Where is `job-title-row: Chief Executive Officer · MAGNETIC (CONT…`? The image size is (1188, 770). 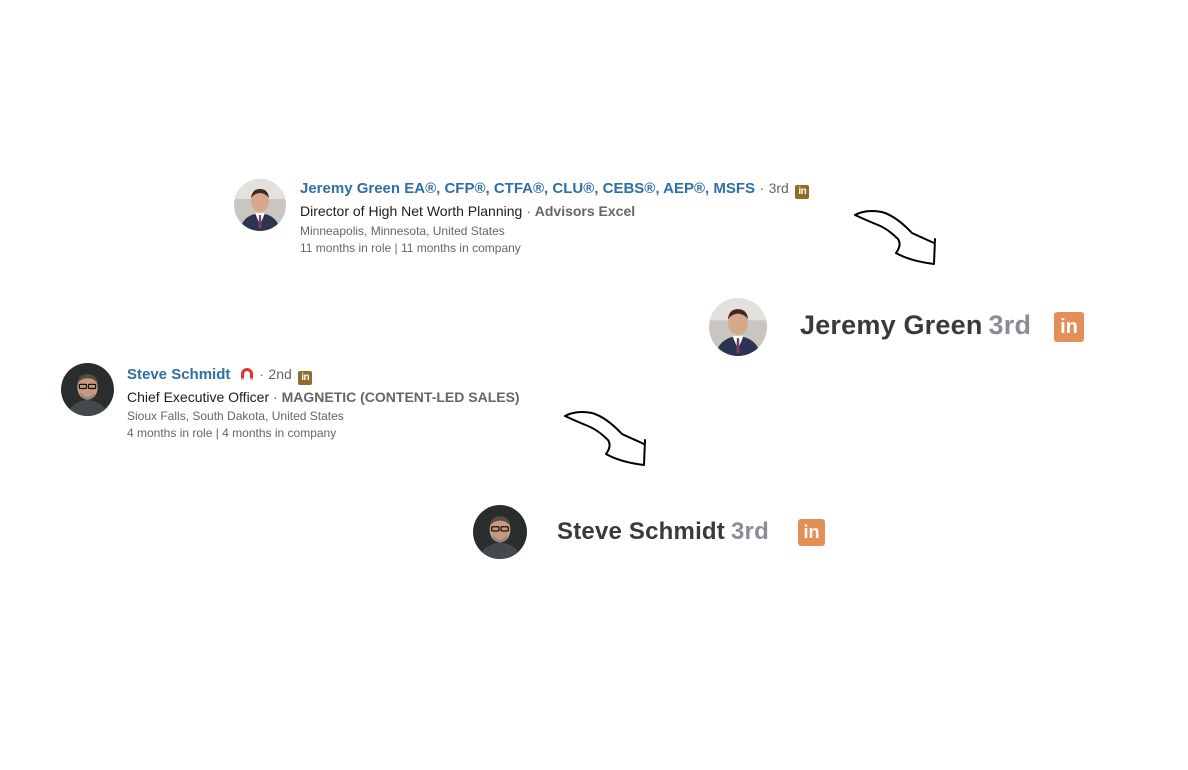 job-title-row: Chief Executive Officer · MAGNETIC (CONT… is located at coordinates (323, 397).